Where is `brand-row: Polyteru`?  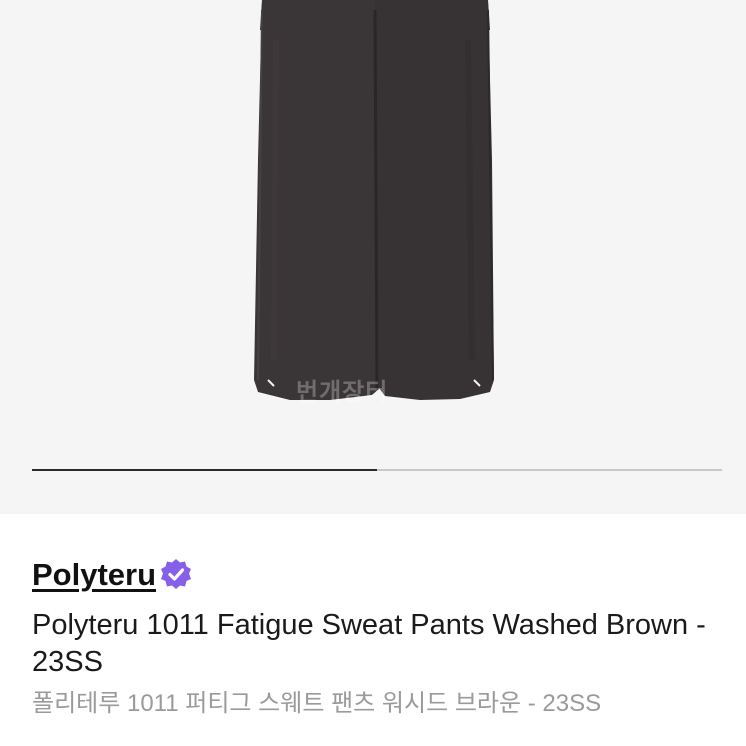 brand-row: Polyteru is located at coordinates (377, 575).